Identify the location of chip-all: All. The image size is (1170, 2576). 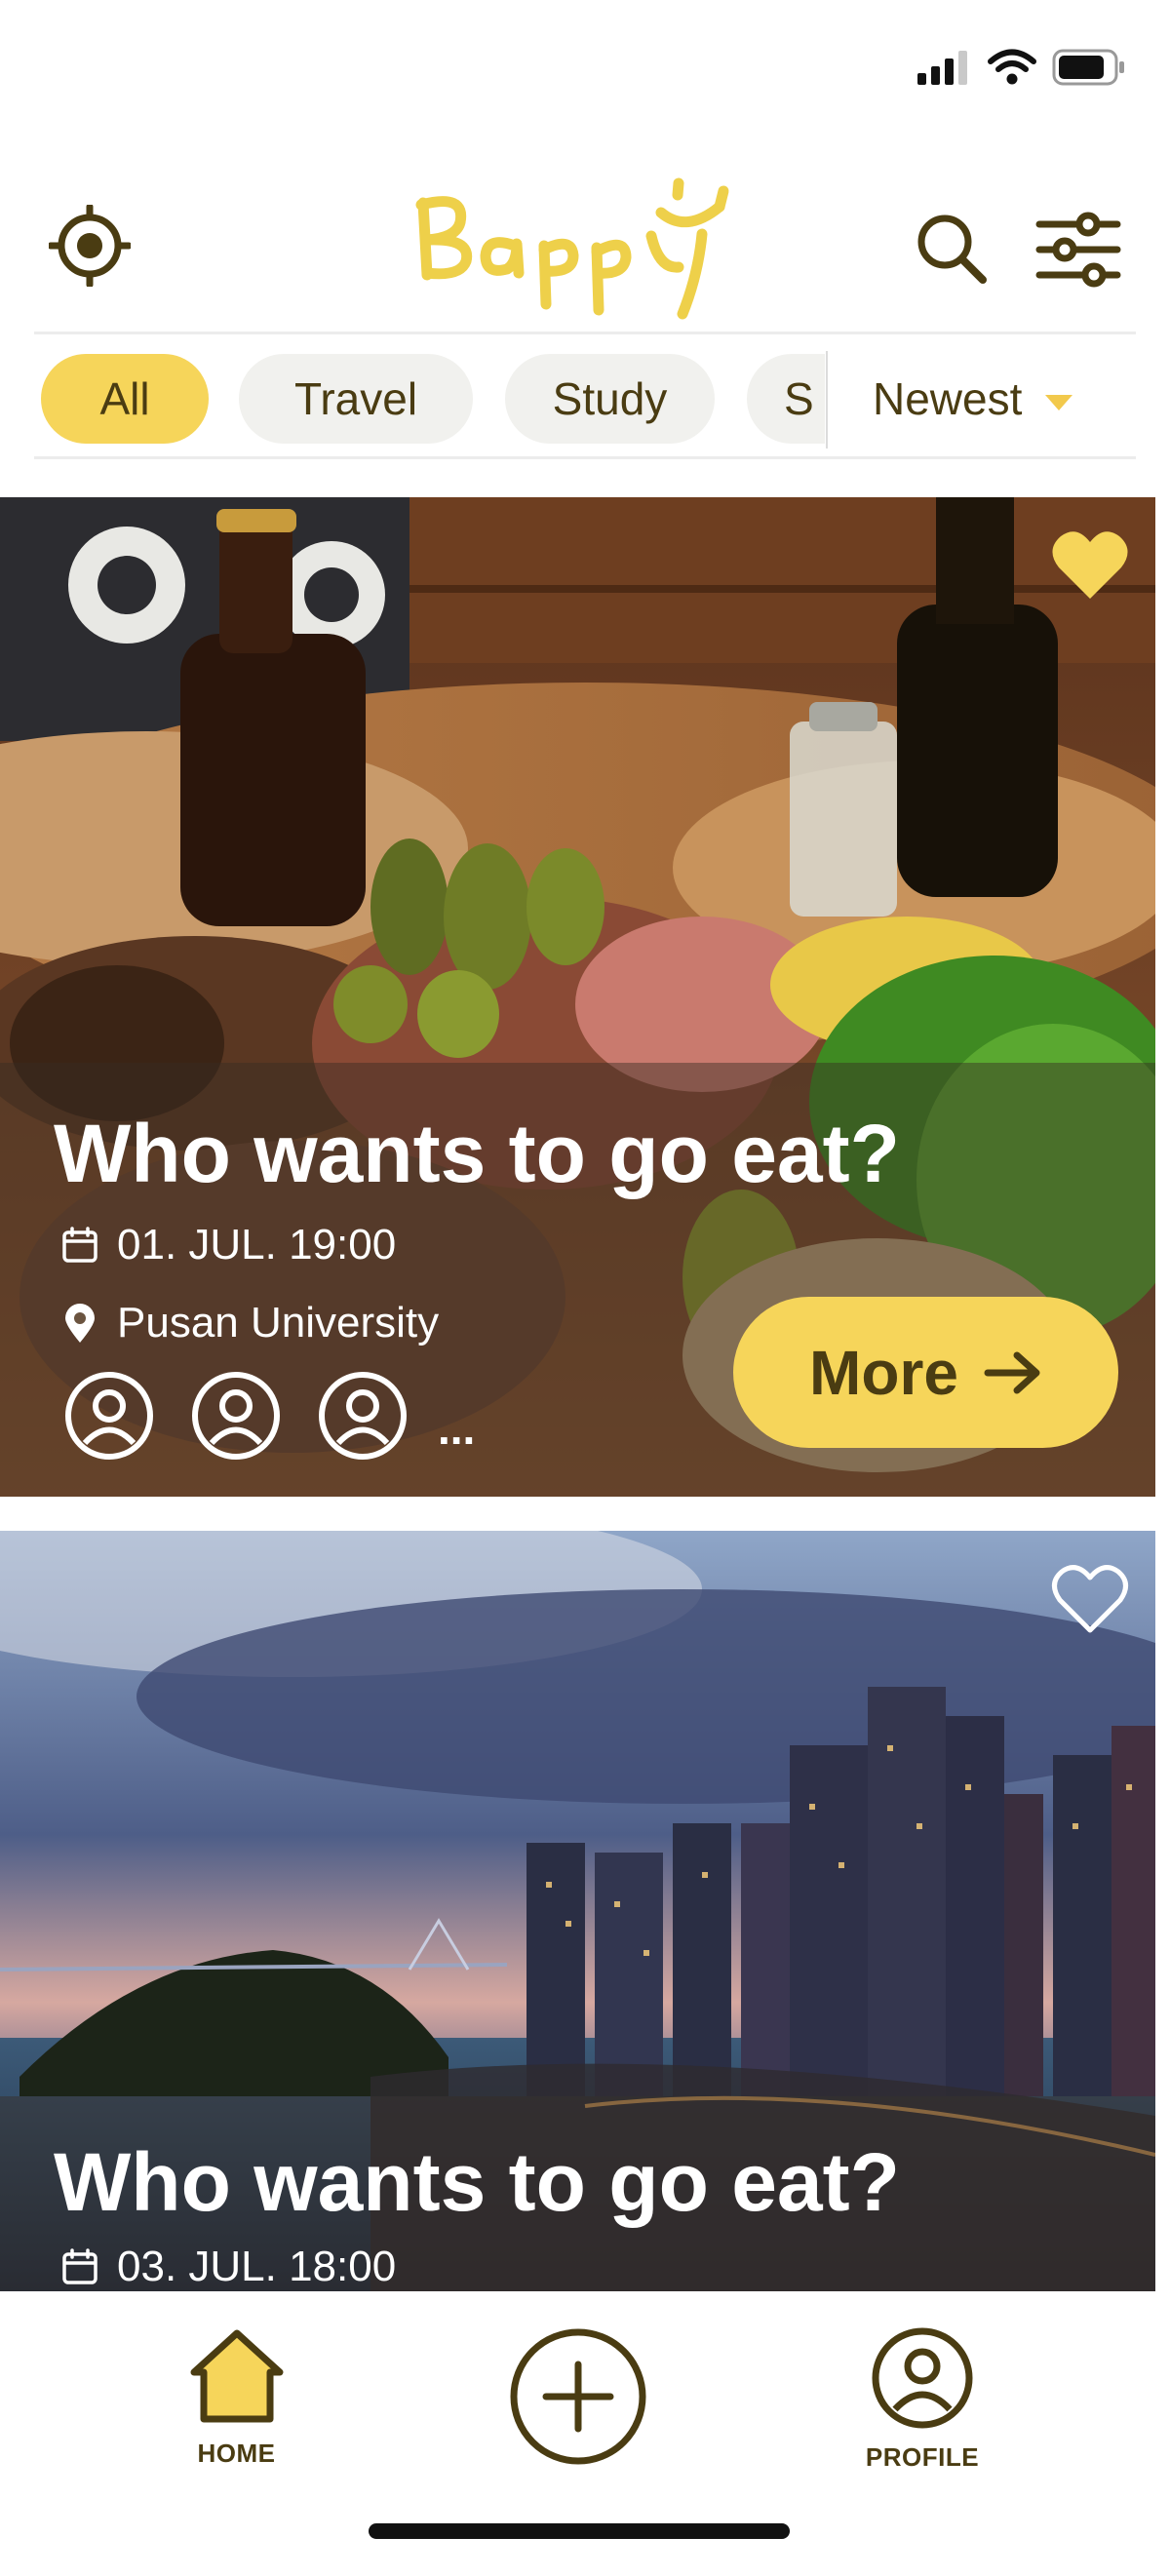
(125, 399).